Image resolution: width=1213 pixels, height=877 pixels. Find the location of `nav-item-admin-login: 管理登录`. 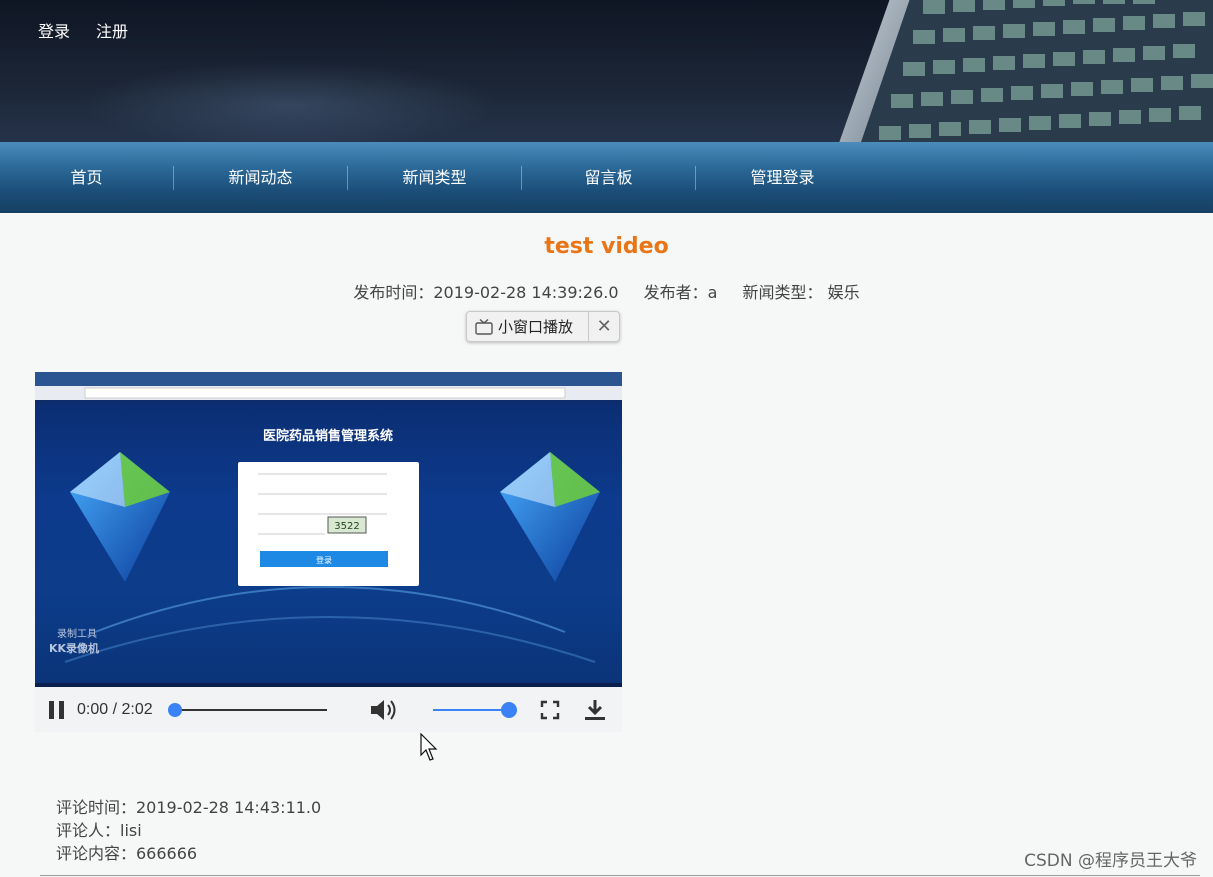

nav-item-admin-login: 管理登录 is located at coordinates (782, 177).